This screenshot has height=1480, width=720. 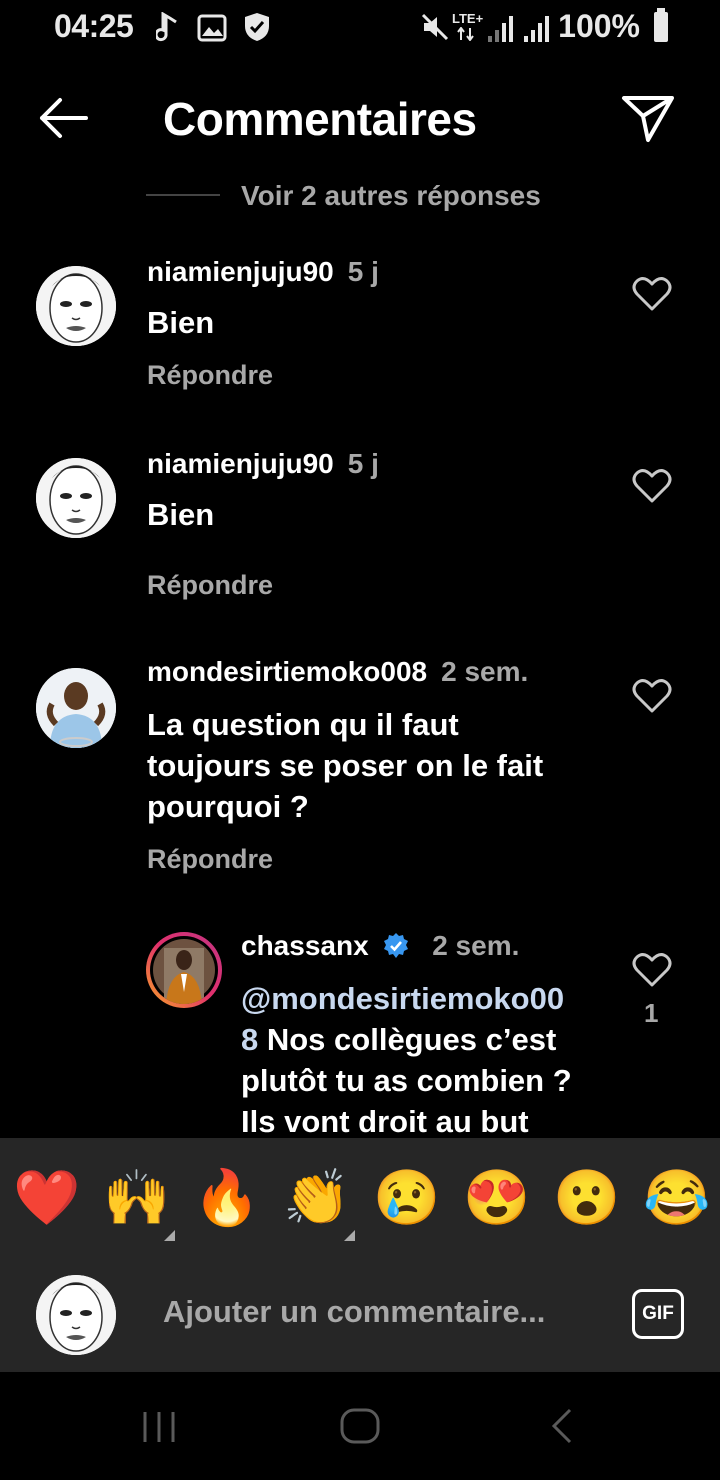 I want to click on heart-eyes-emoji-button: 😍, so click(x=496, y=1198).